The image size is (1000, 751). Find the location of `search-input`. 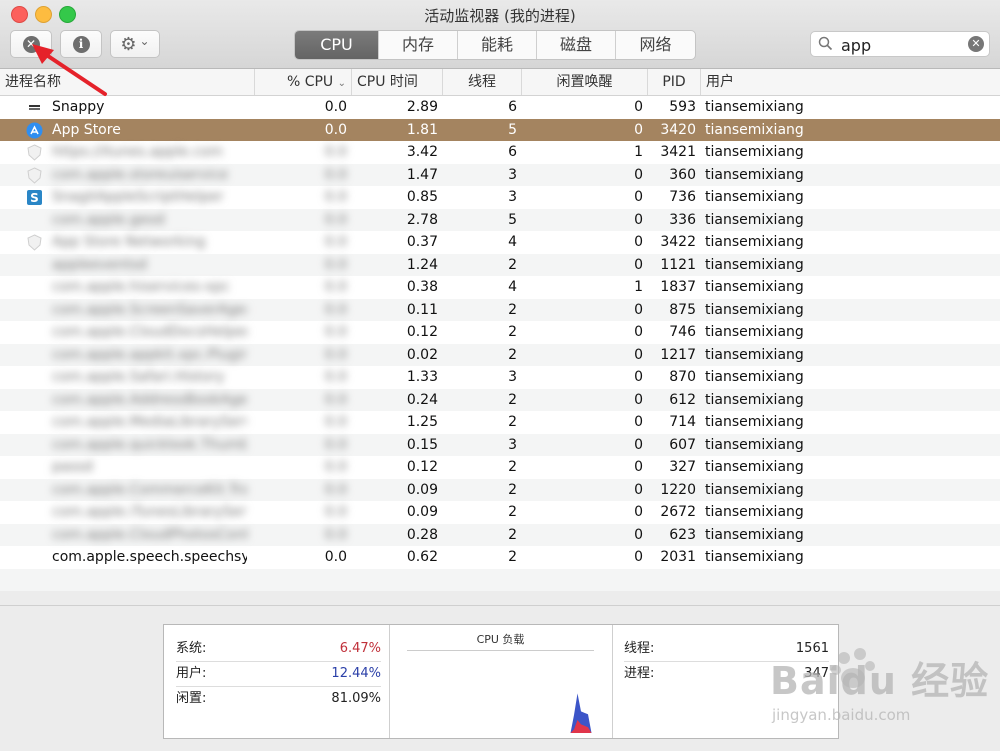

search-input is located at coordinates (901, 45).